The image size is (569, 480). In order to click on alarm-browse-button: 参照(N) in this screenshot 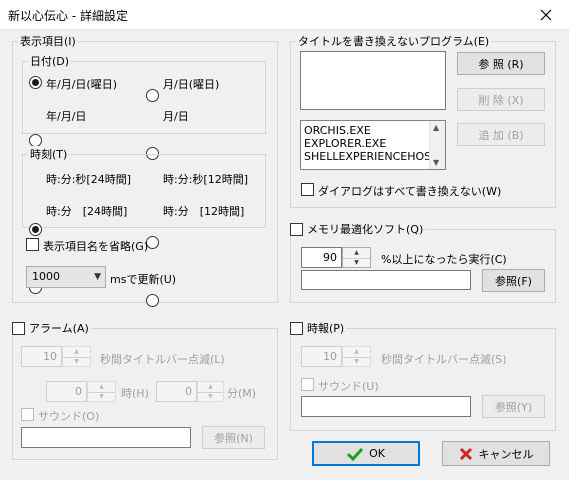, I will do `click(233, 437)`.